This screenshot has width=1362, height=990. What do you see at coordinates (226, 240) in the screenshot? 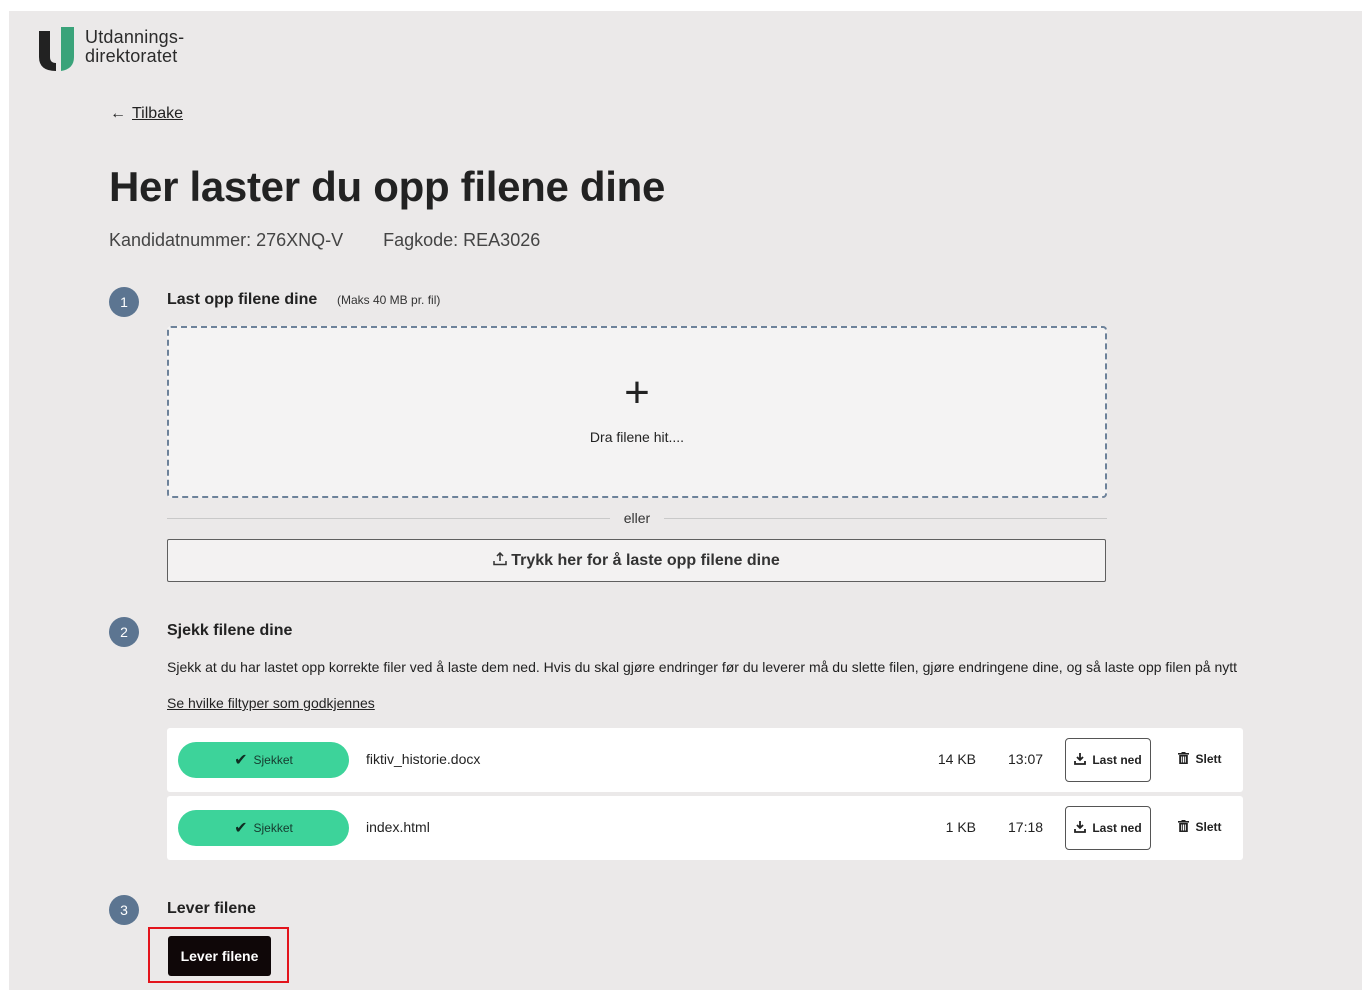
I see `candidate-number: Kandidatnummer: 276XNQ-V` at bounding box center [226, 240].